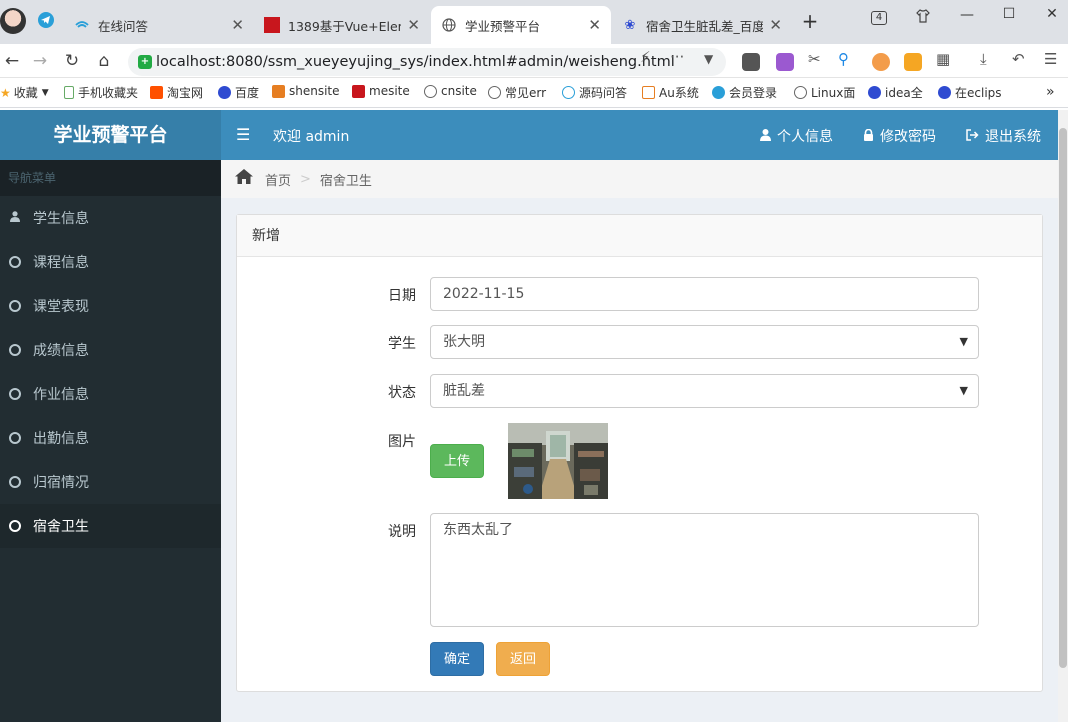 The image size is (1068, 722). Describe the element at coordinates (677, 57) in the screenshot. I see `more-dots-icon: ···` at that location.